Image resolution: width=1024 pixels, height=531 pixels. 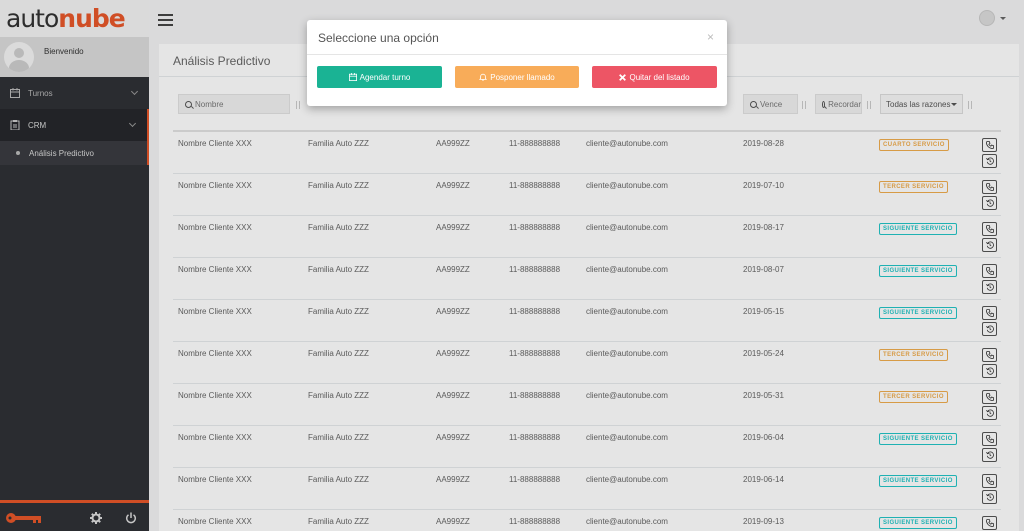 What do you see at coordinates (710, 37) in the screenshot?
I see `close-icon: ×` at bounding box center [710, 37].